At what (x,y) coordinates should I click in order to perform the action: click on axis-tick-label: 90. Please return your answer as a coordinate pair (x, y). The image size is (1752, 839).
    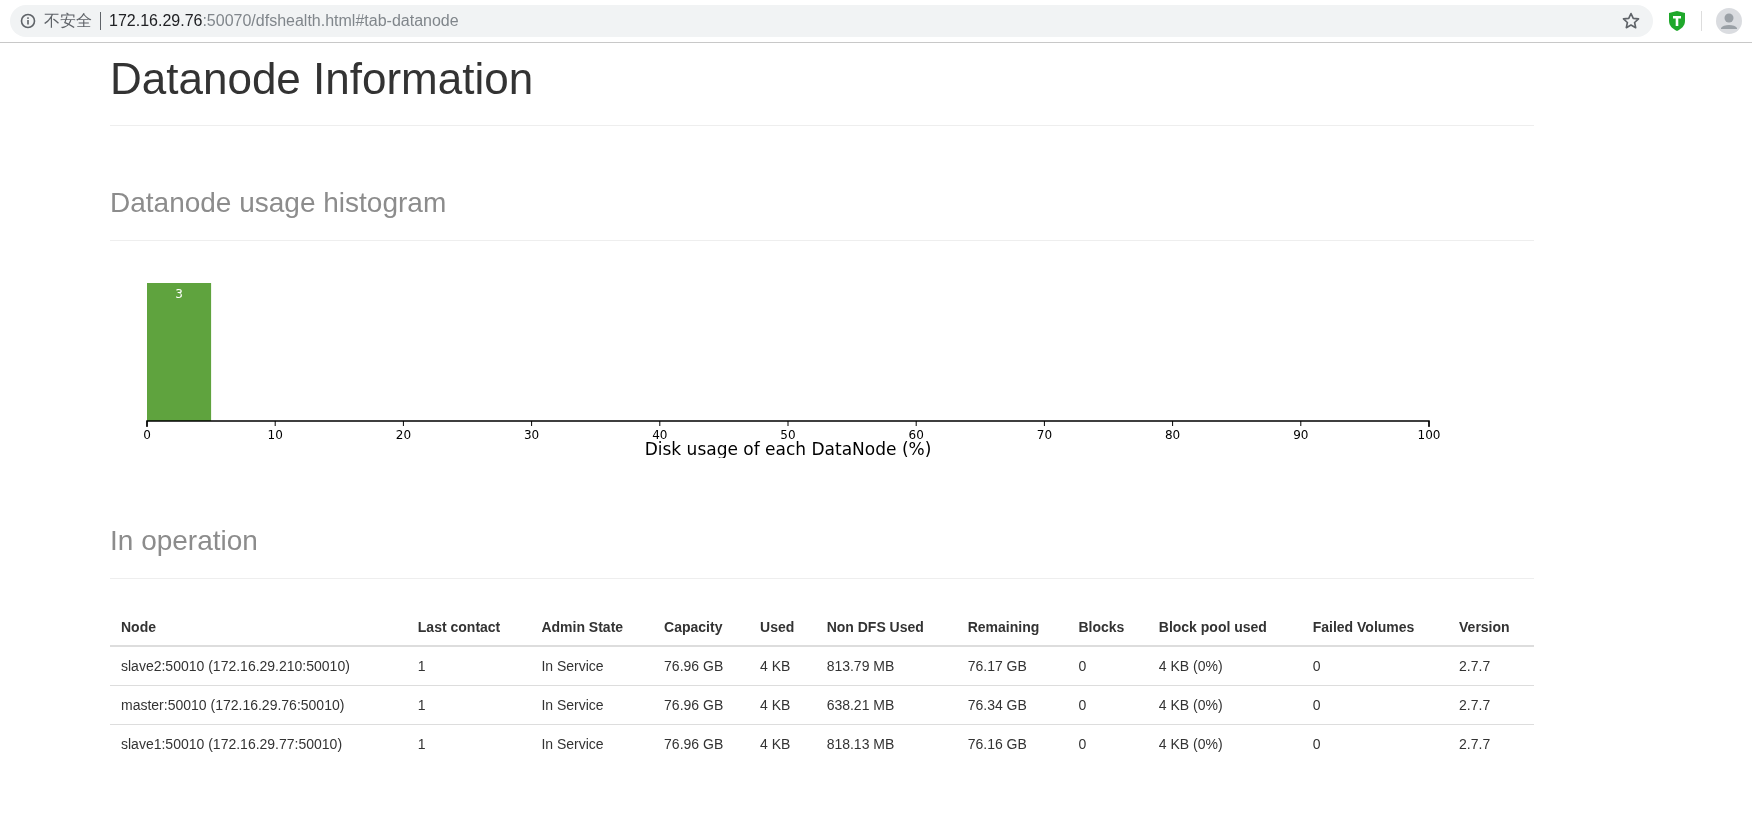
    Looking at the image, I should click on (1301, 435).